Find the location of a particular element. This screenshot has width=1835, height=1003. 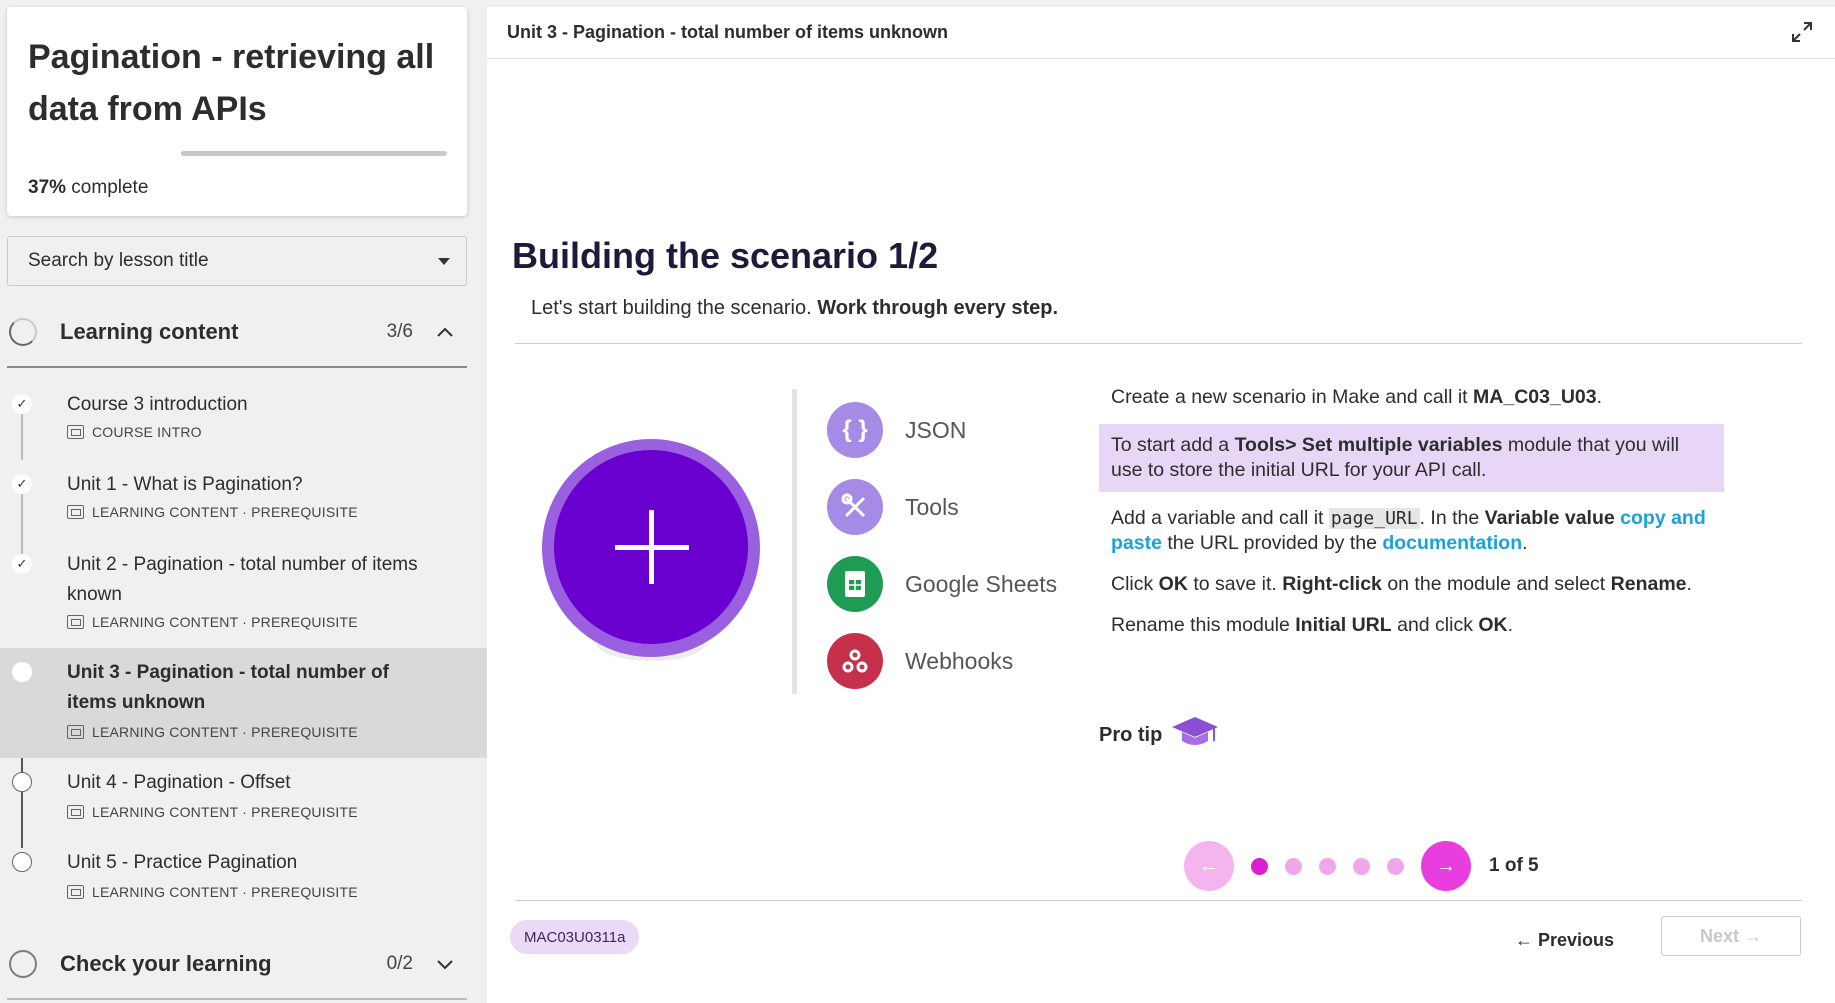

course-progress-bar is located at coordinates (314, 153).